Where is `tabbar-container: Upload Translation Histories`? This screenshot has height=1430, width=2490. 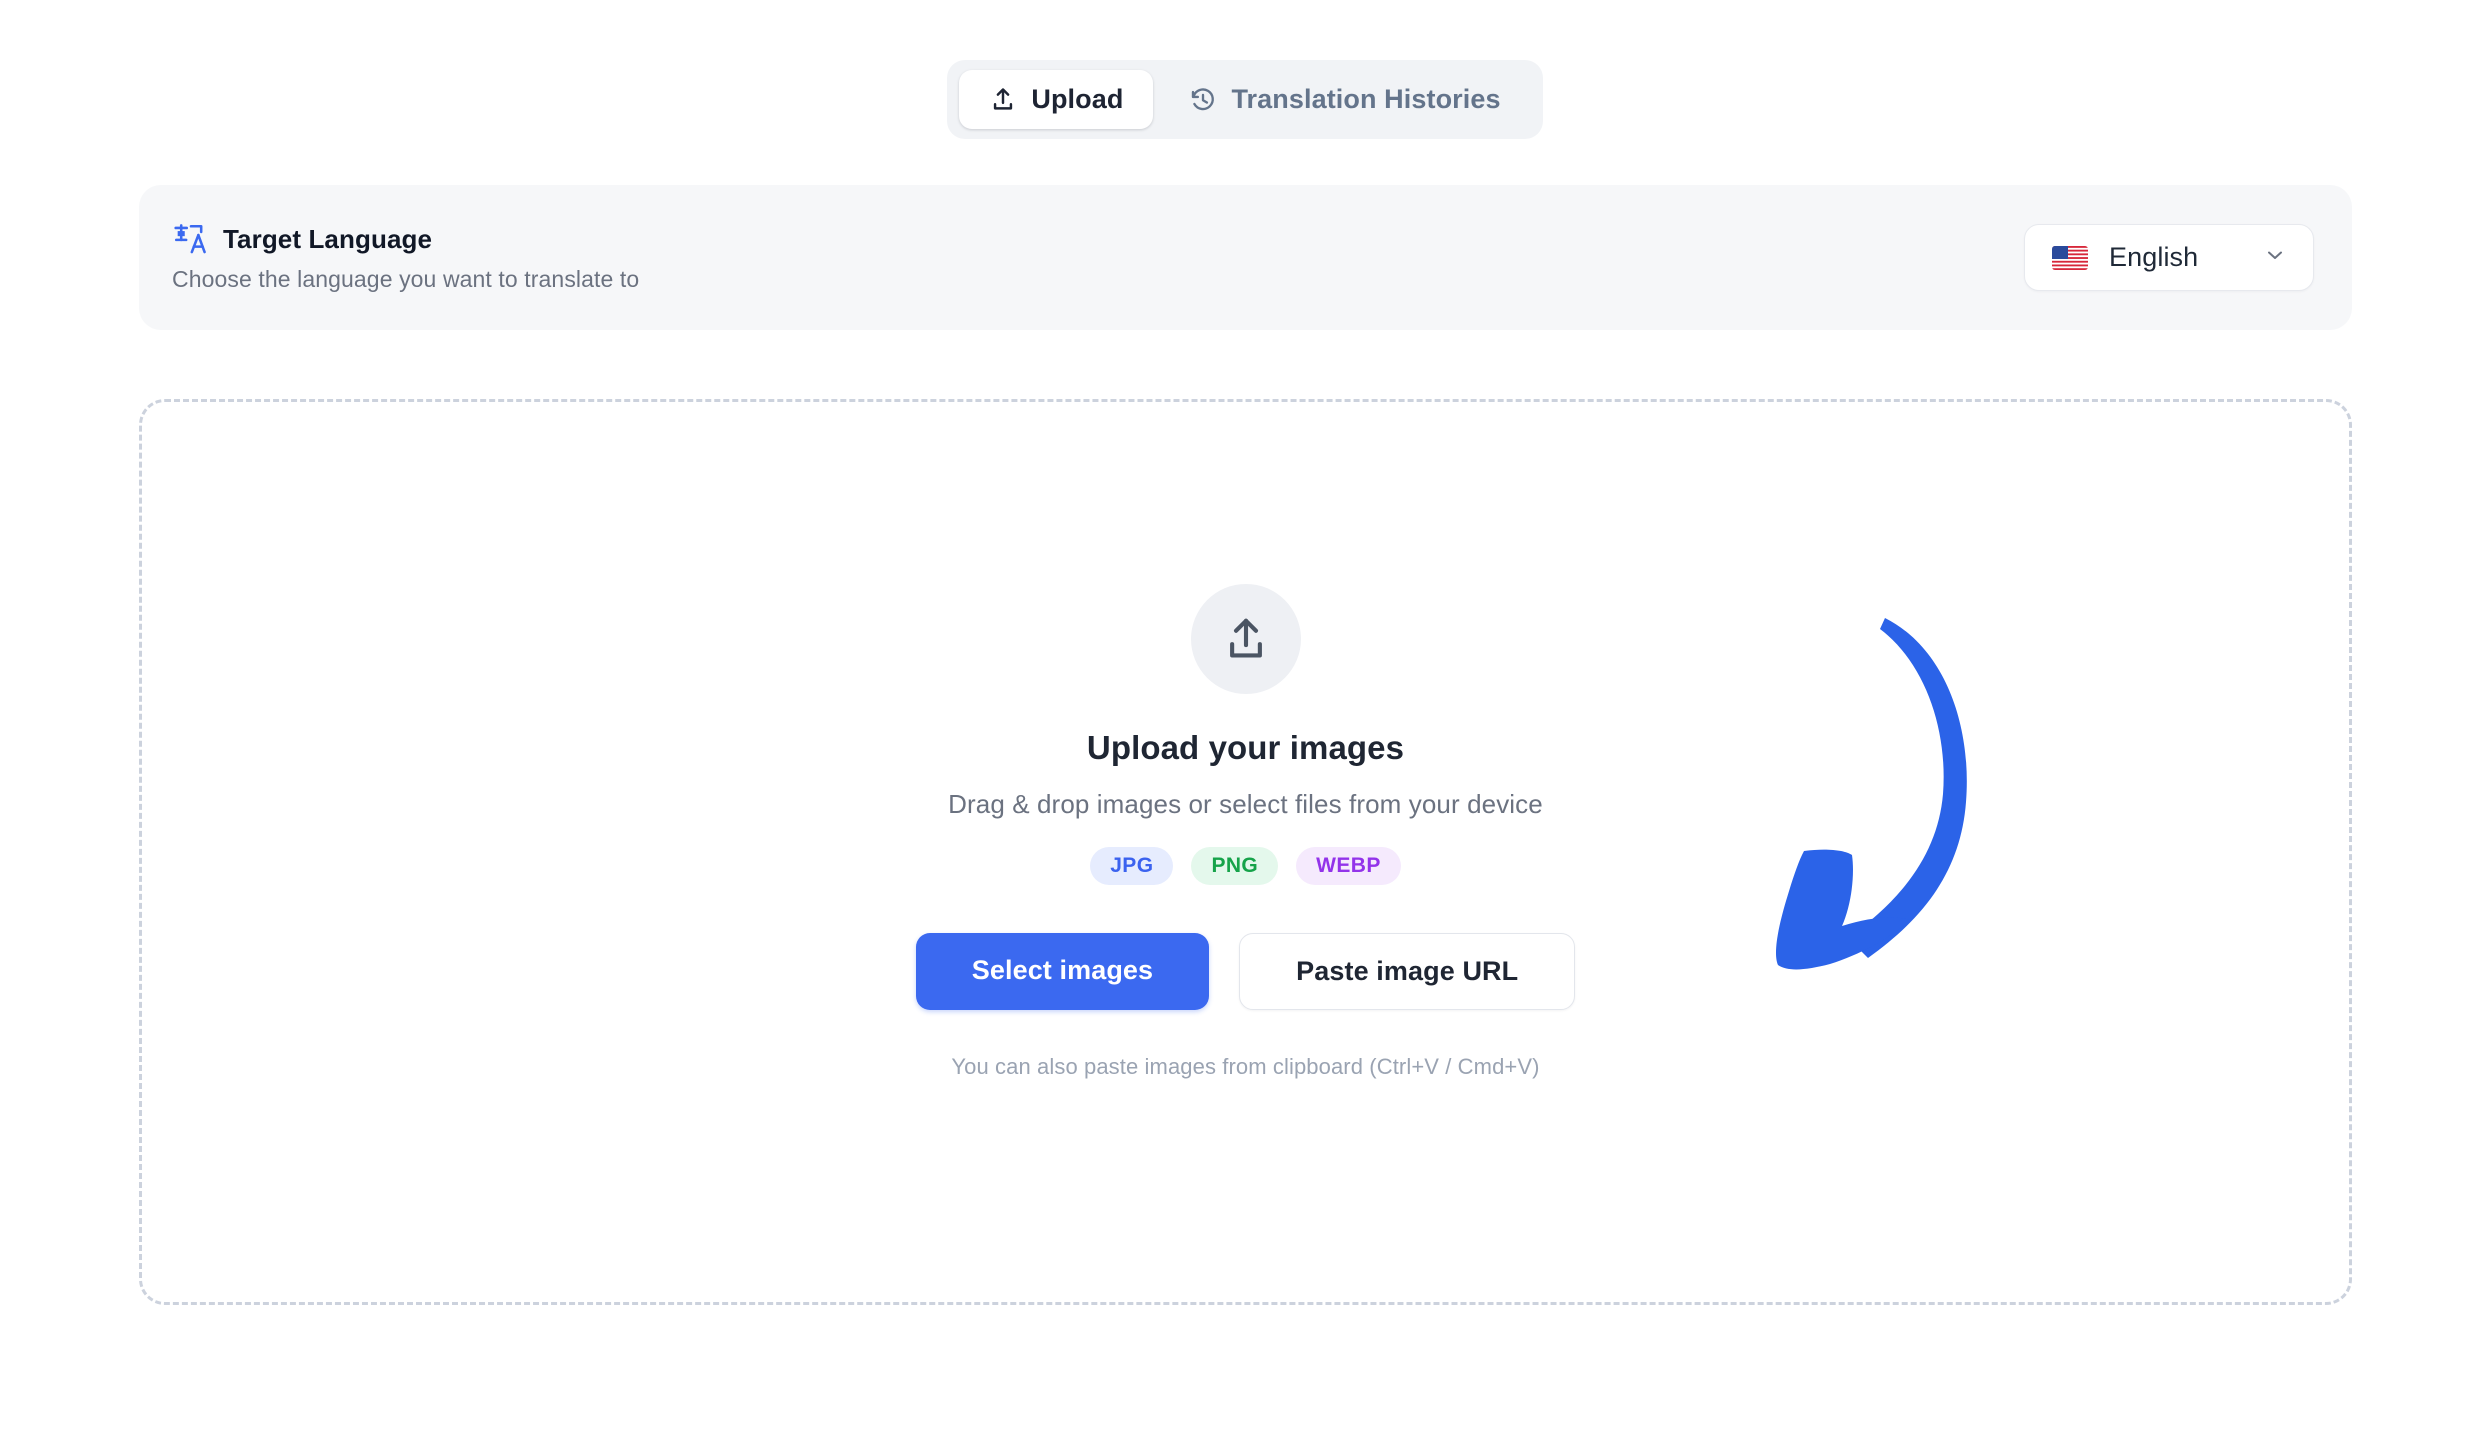 tabbar-container: Upload Translation Histories is located at coordinates (1245, 69).